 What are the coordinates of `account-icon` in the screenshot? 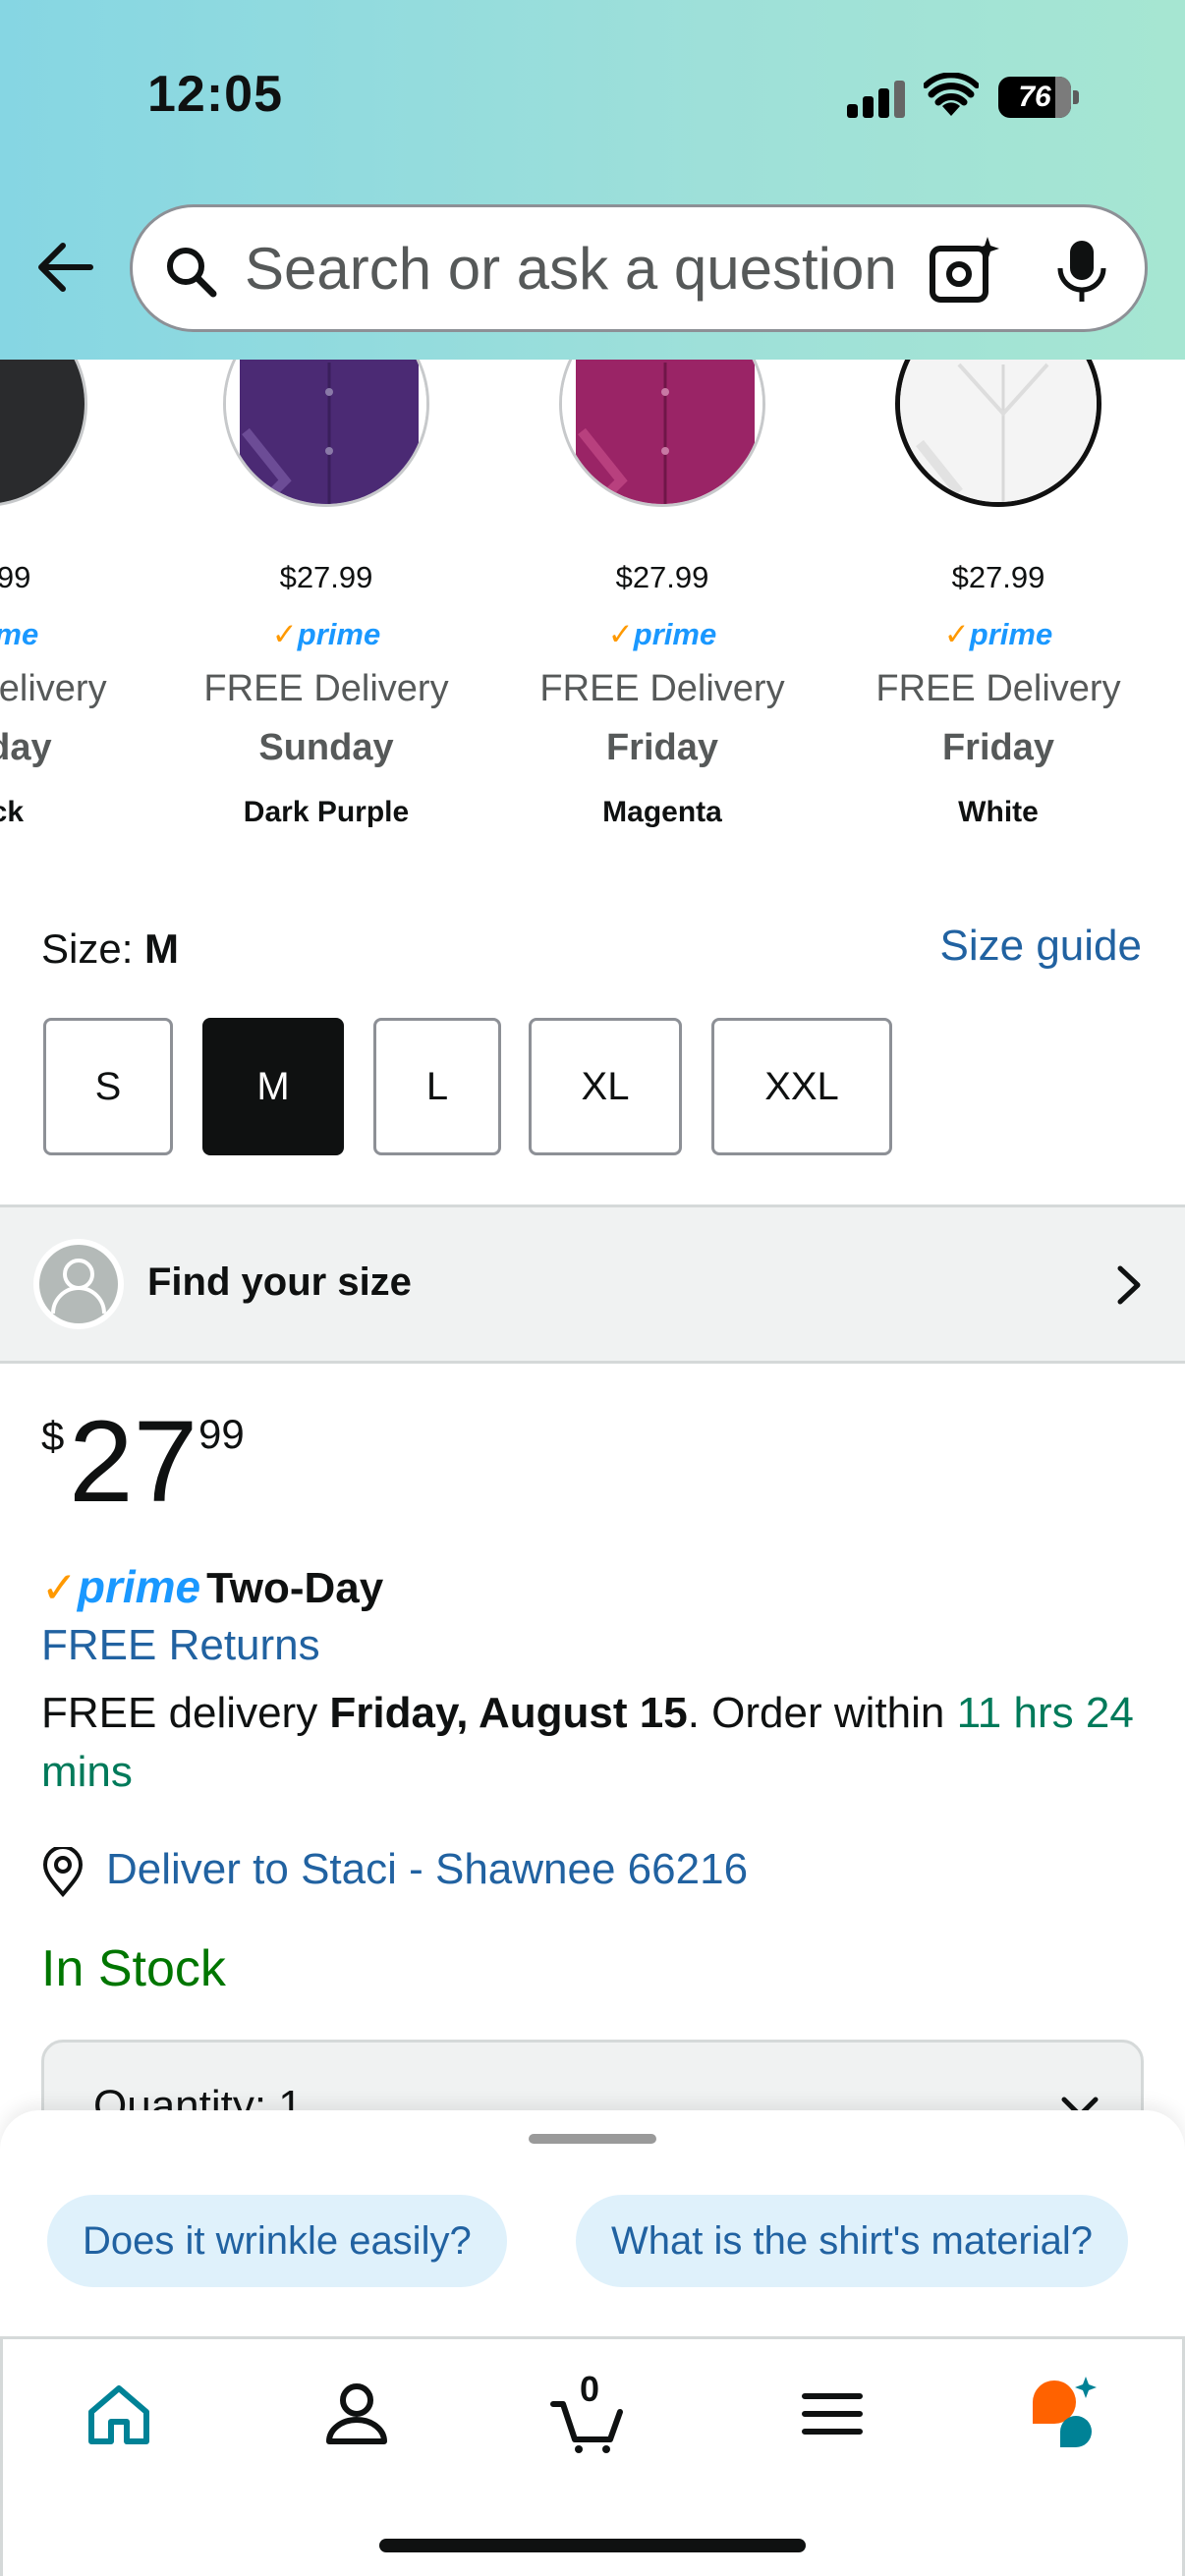 It's located at (356, 2414).